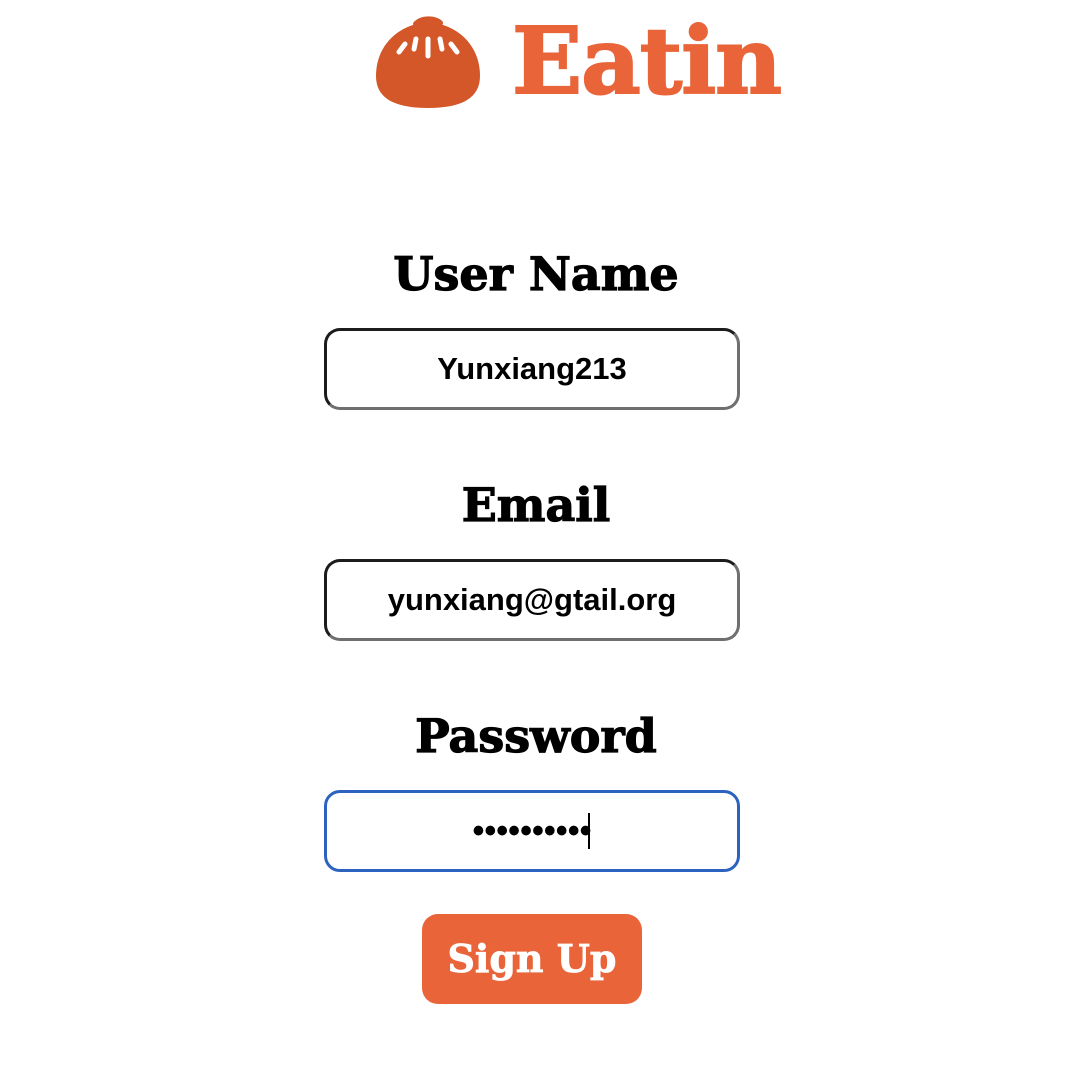  What do you see at coordinates (647, 61) in the screenshot?
I see `brand-name: Eatin` at bounding box center [647, 61].